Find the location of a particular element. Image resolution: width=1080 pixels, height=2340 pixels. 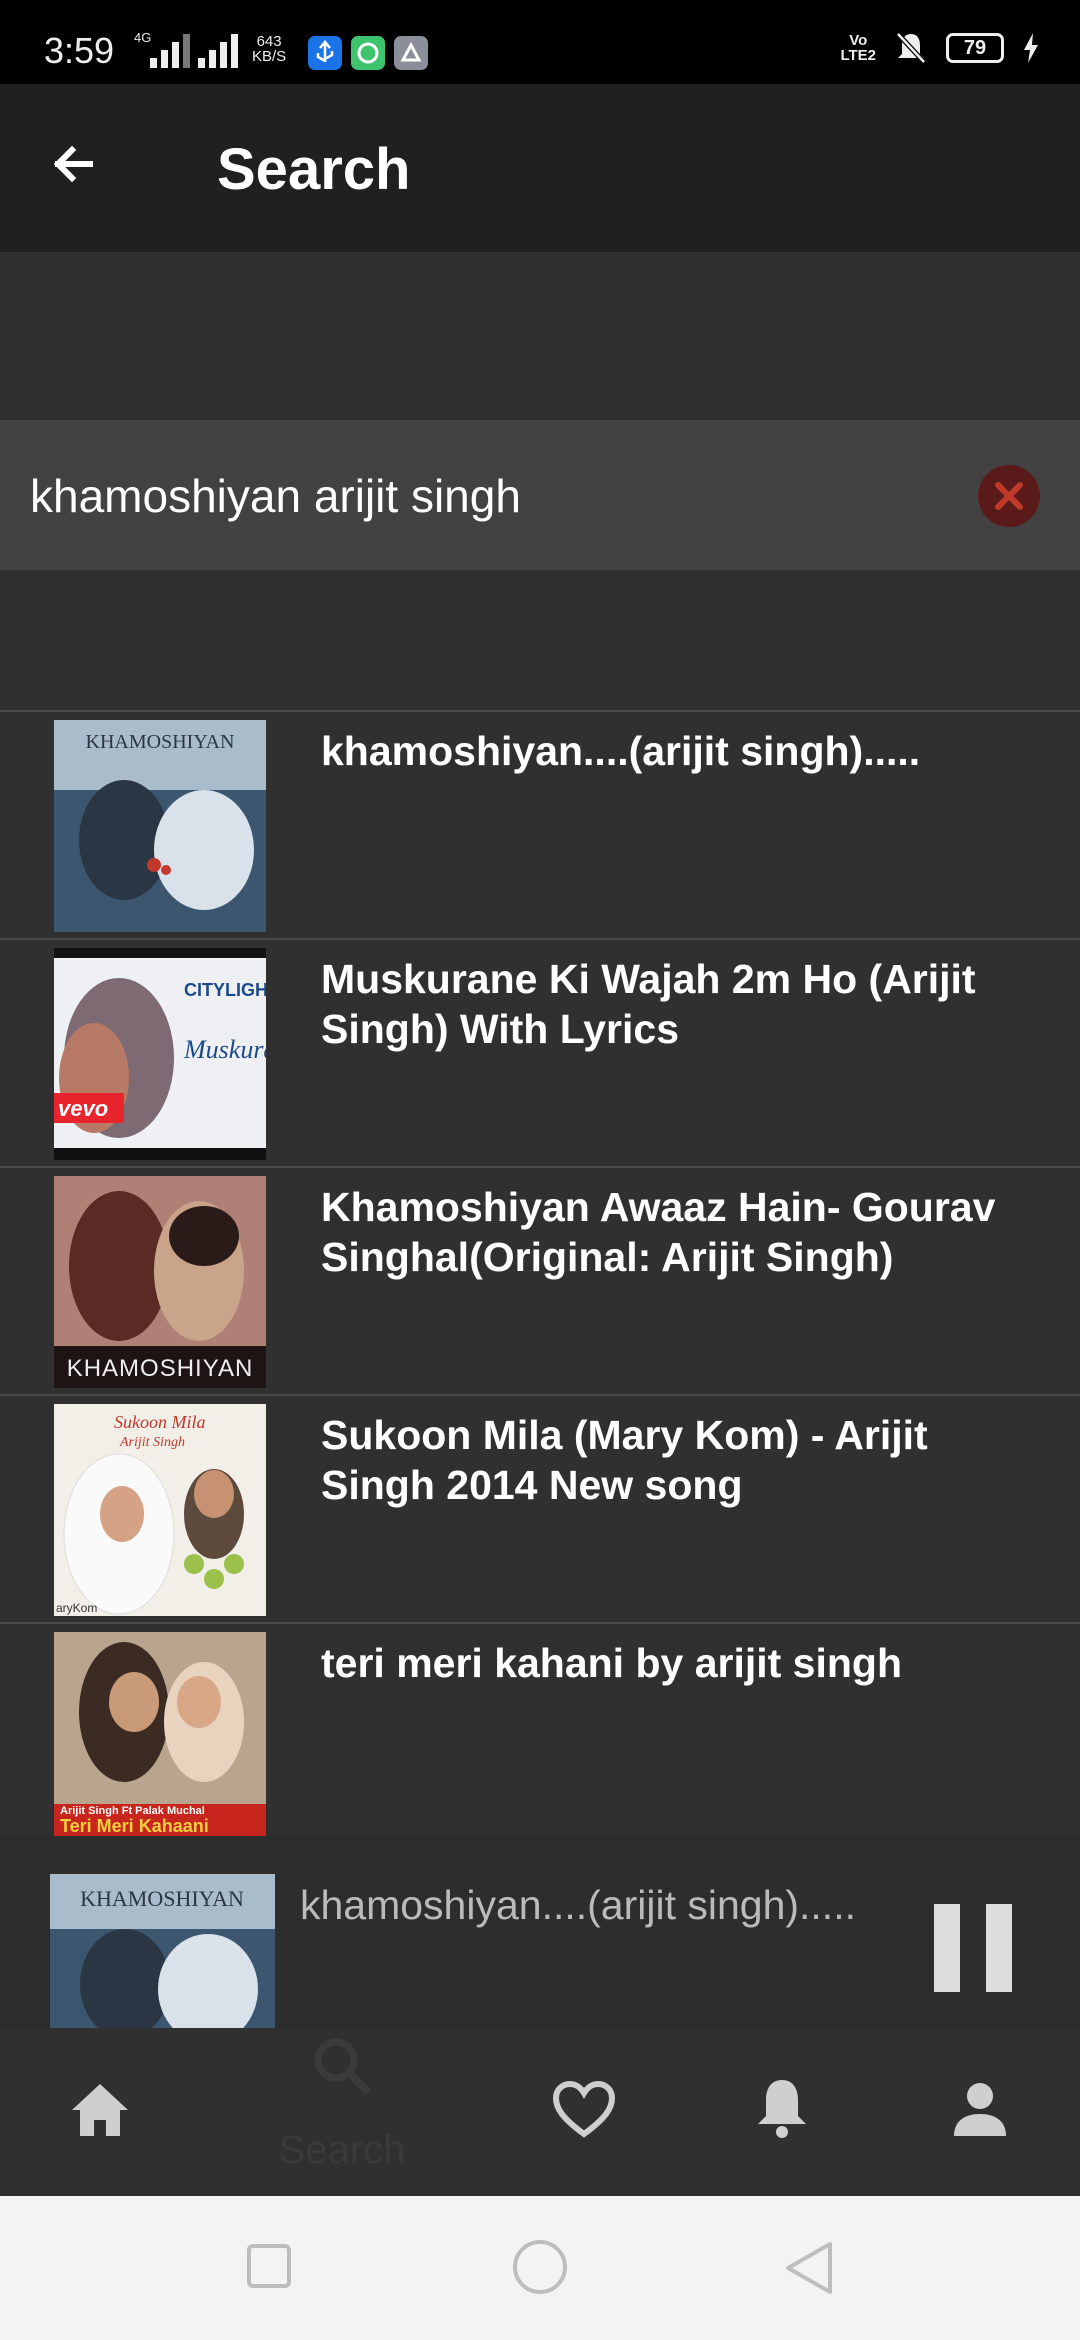

drive-app-icon is located at coordinates (411, 53).